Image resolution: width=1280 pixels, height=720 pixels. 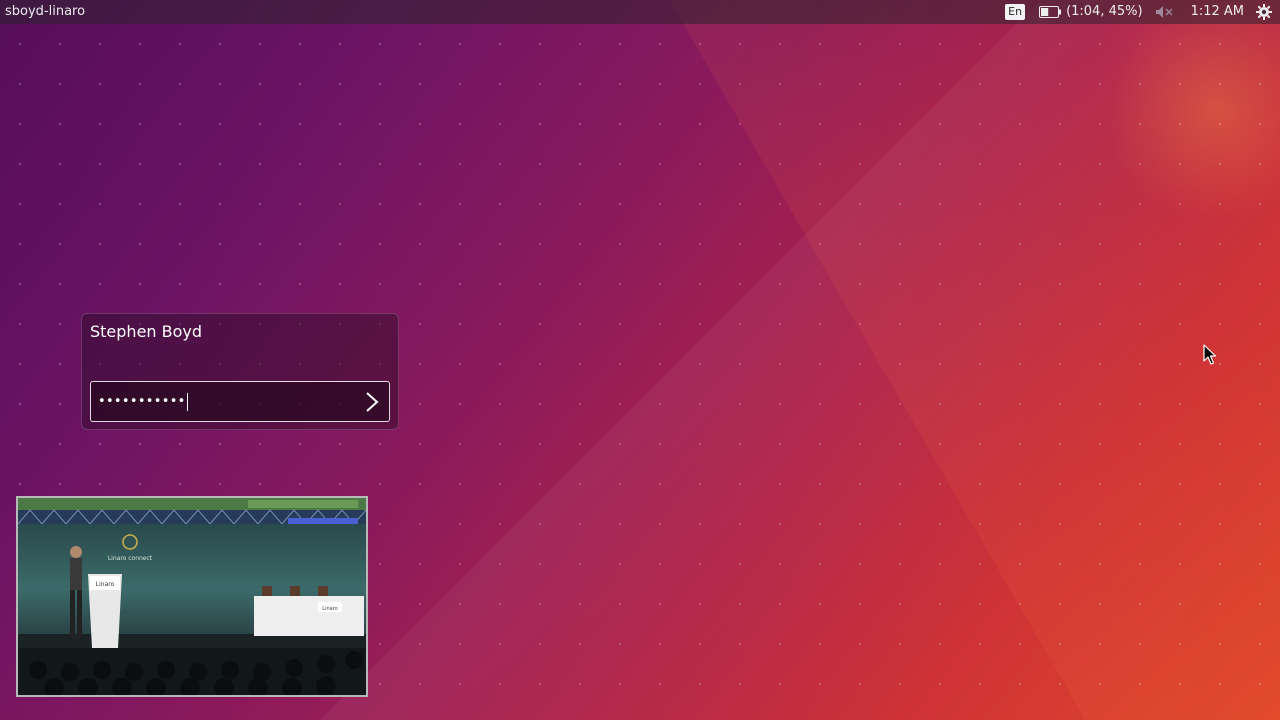 I want to click on mouse-pointer-icon, so click(x=1210, y=354).